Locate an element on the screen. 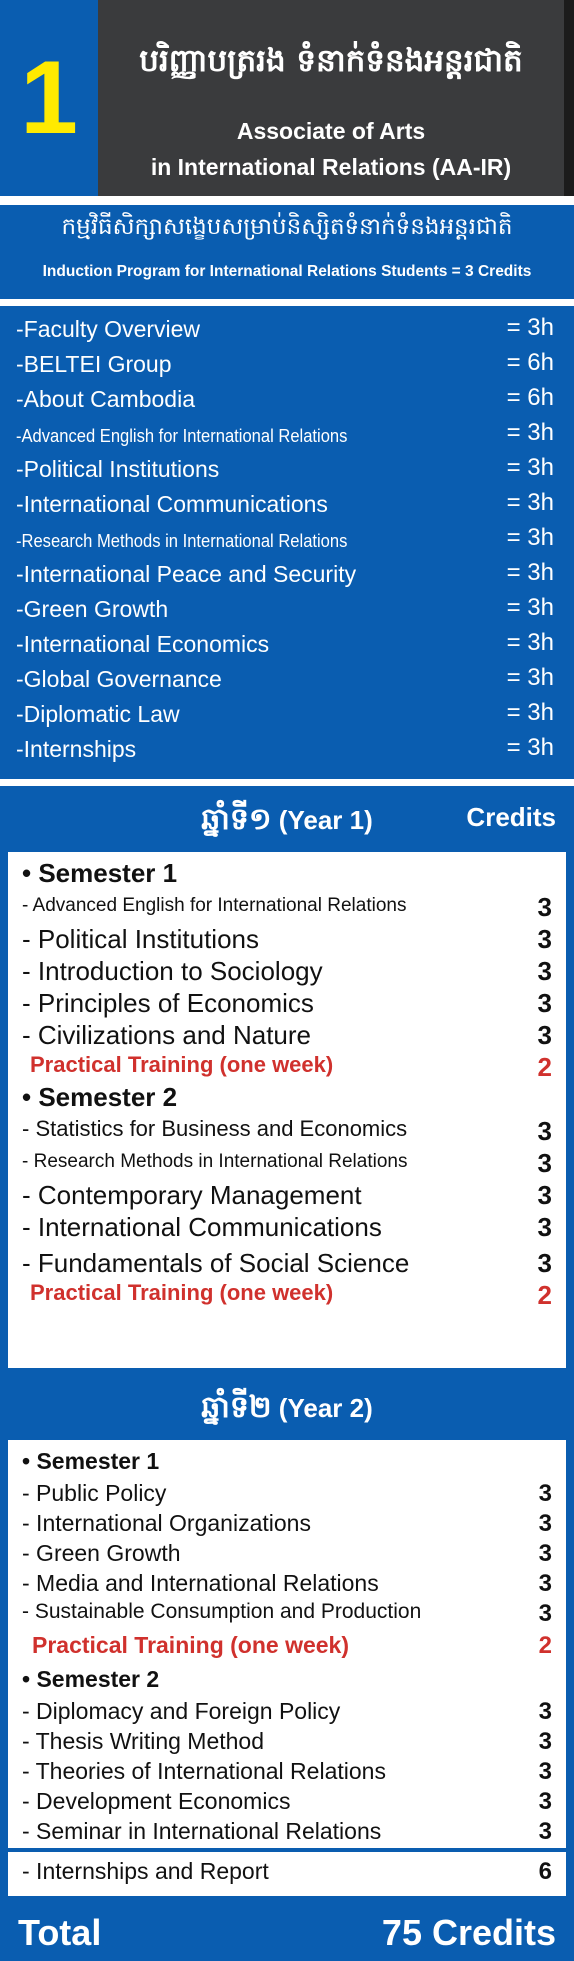 This screenshot has height=1961, width=574. course-row: - Statistics for Business and Economics 3 is located at coordinates (287, 1131).